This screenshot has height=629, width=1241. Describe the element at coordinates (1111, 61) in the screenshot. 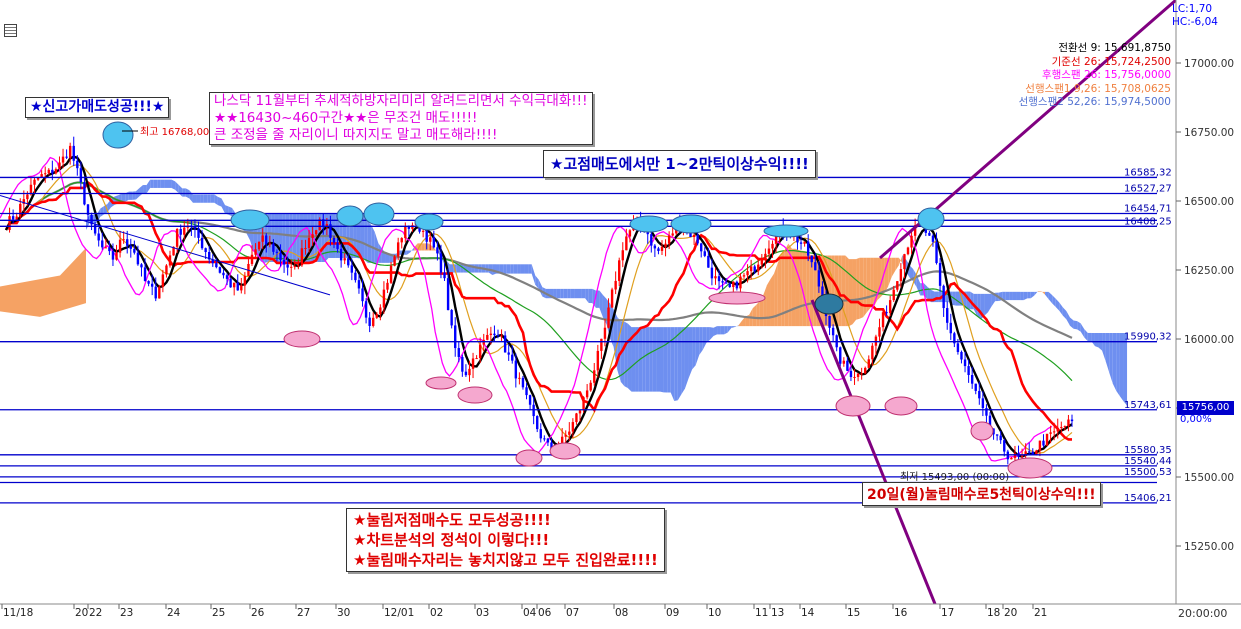

I see `legend-kijun: 기준선 26: 15,724,2500` at that location.